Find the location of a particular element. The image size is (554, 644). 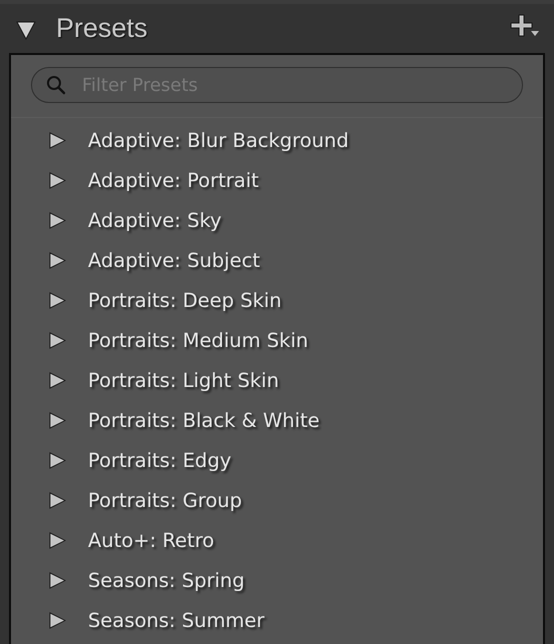

preset-folder: Portraits: Deep Skin is located at coordinates (277, 300).